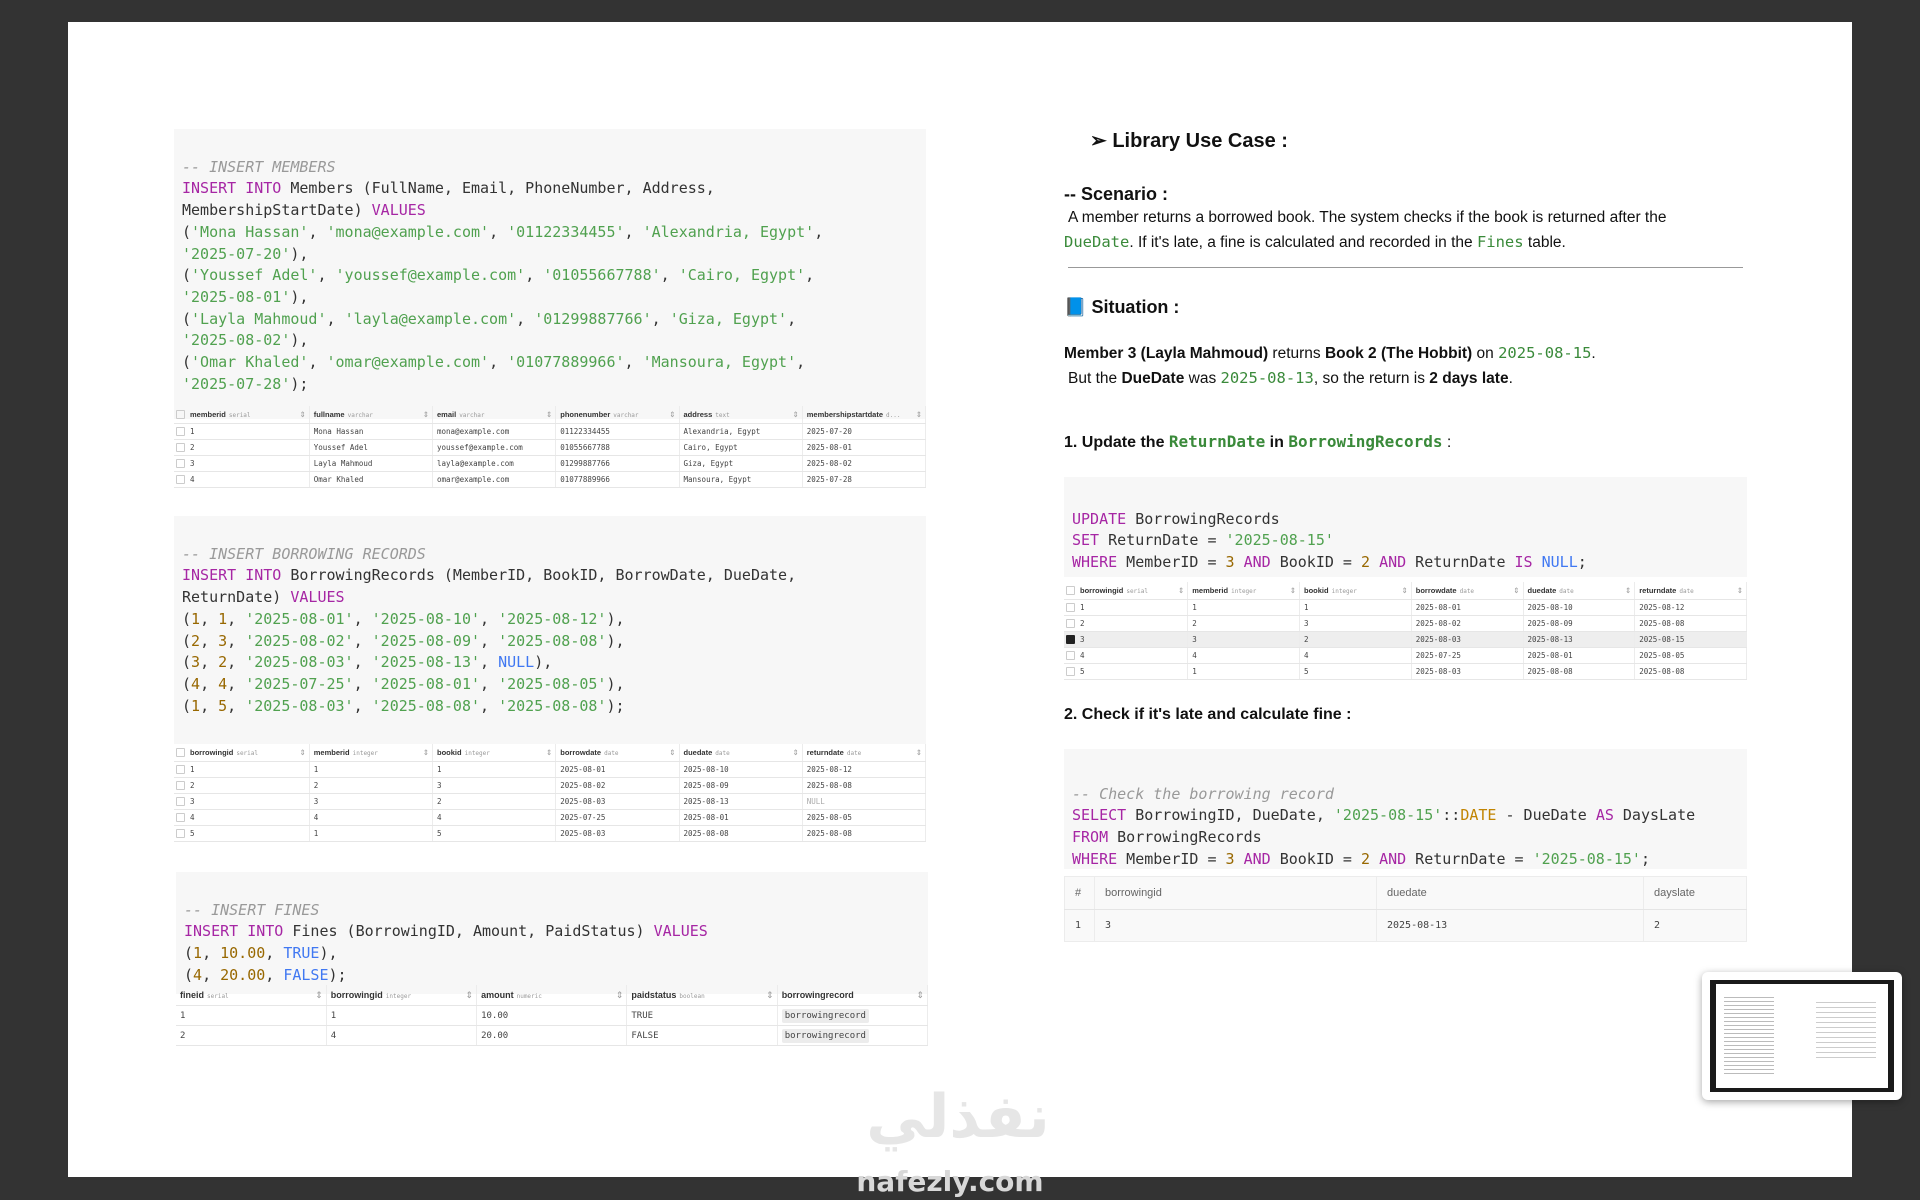 This screenshot has width=1920, height=1200. What do you see at coordinates (617, 415) in the screenshot?
I see `column-header: phonenumber varchar ⇕` at bounding box center [617, 415].